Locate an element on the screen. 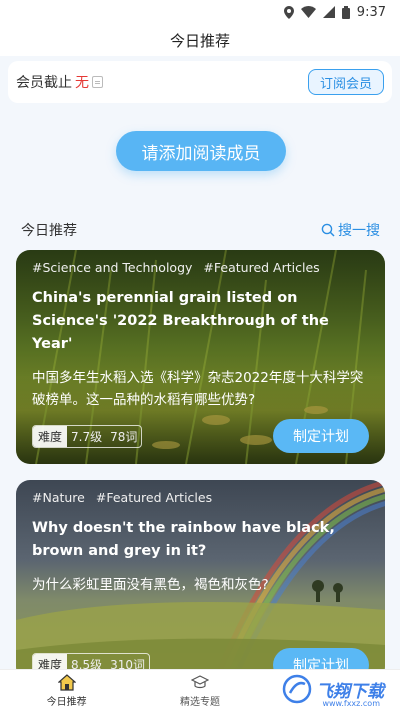 The image size is (400, 712). membership-card: 会员截止 无 订阅会员 is located at coordinates (200, 82).